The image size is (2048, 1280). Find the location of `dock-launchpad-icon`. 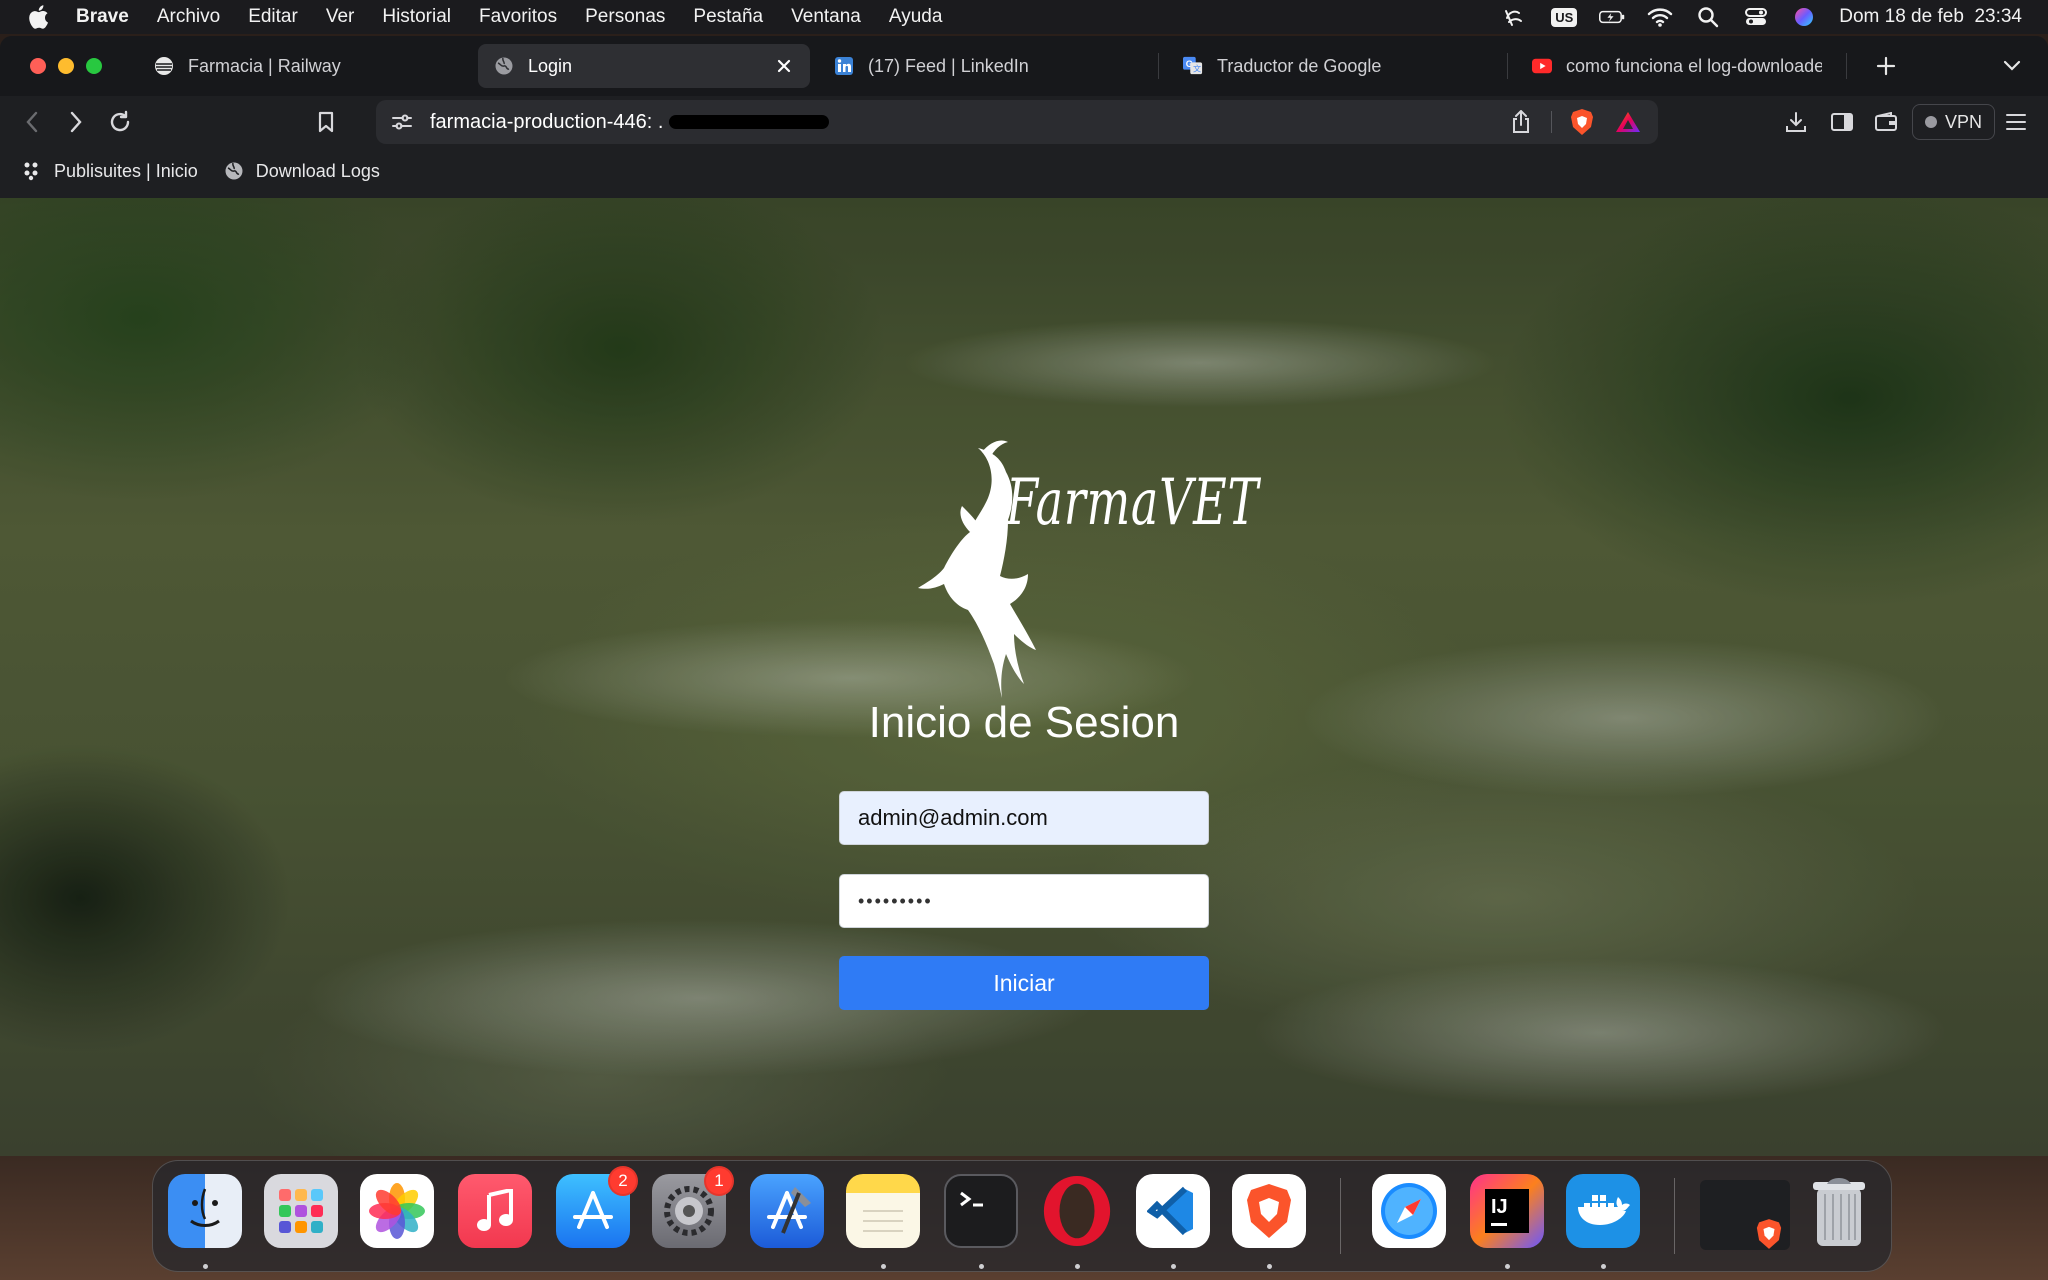

dock-launchpad-icon is located at coordinates (301, 1211).